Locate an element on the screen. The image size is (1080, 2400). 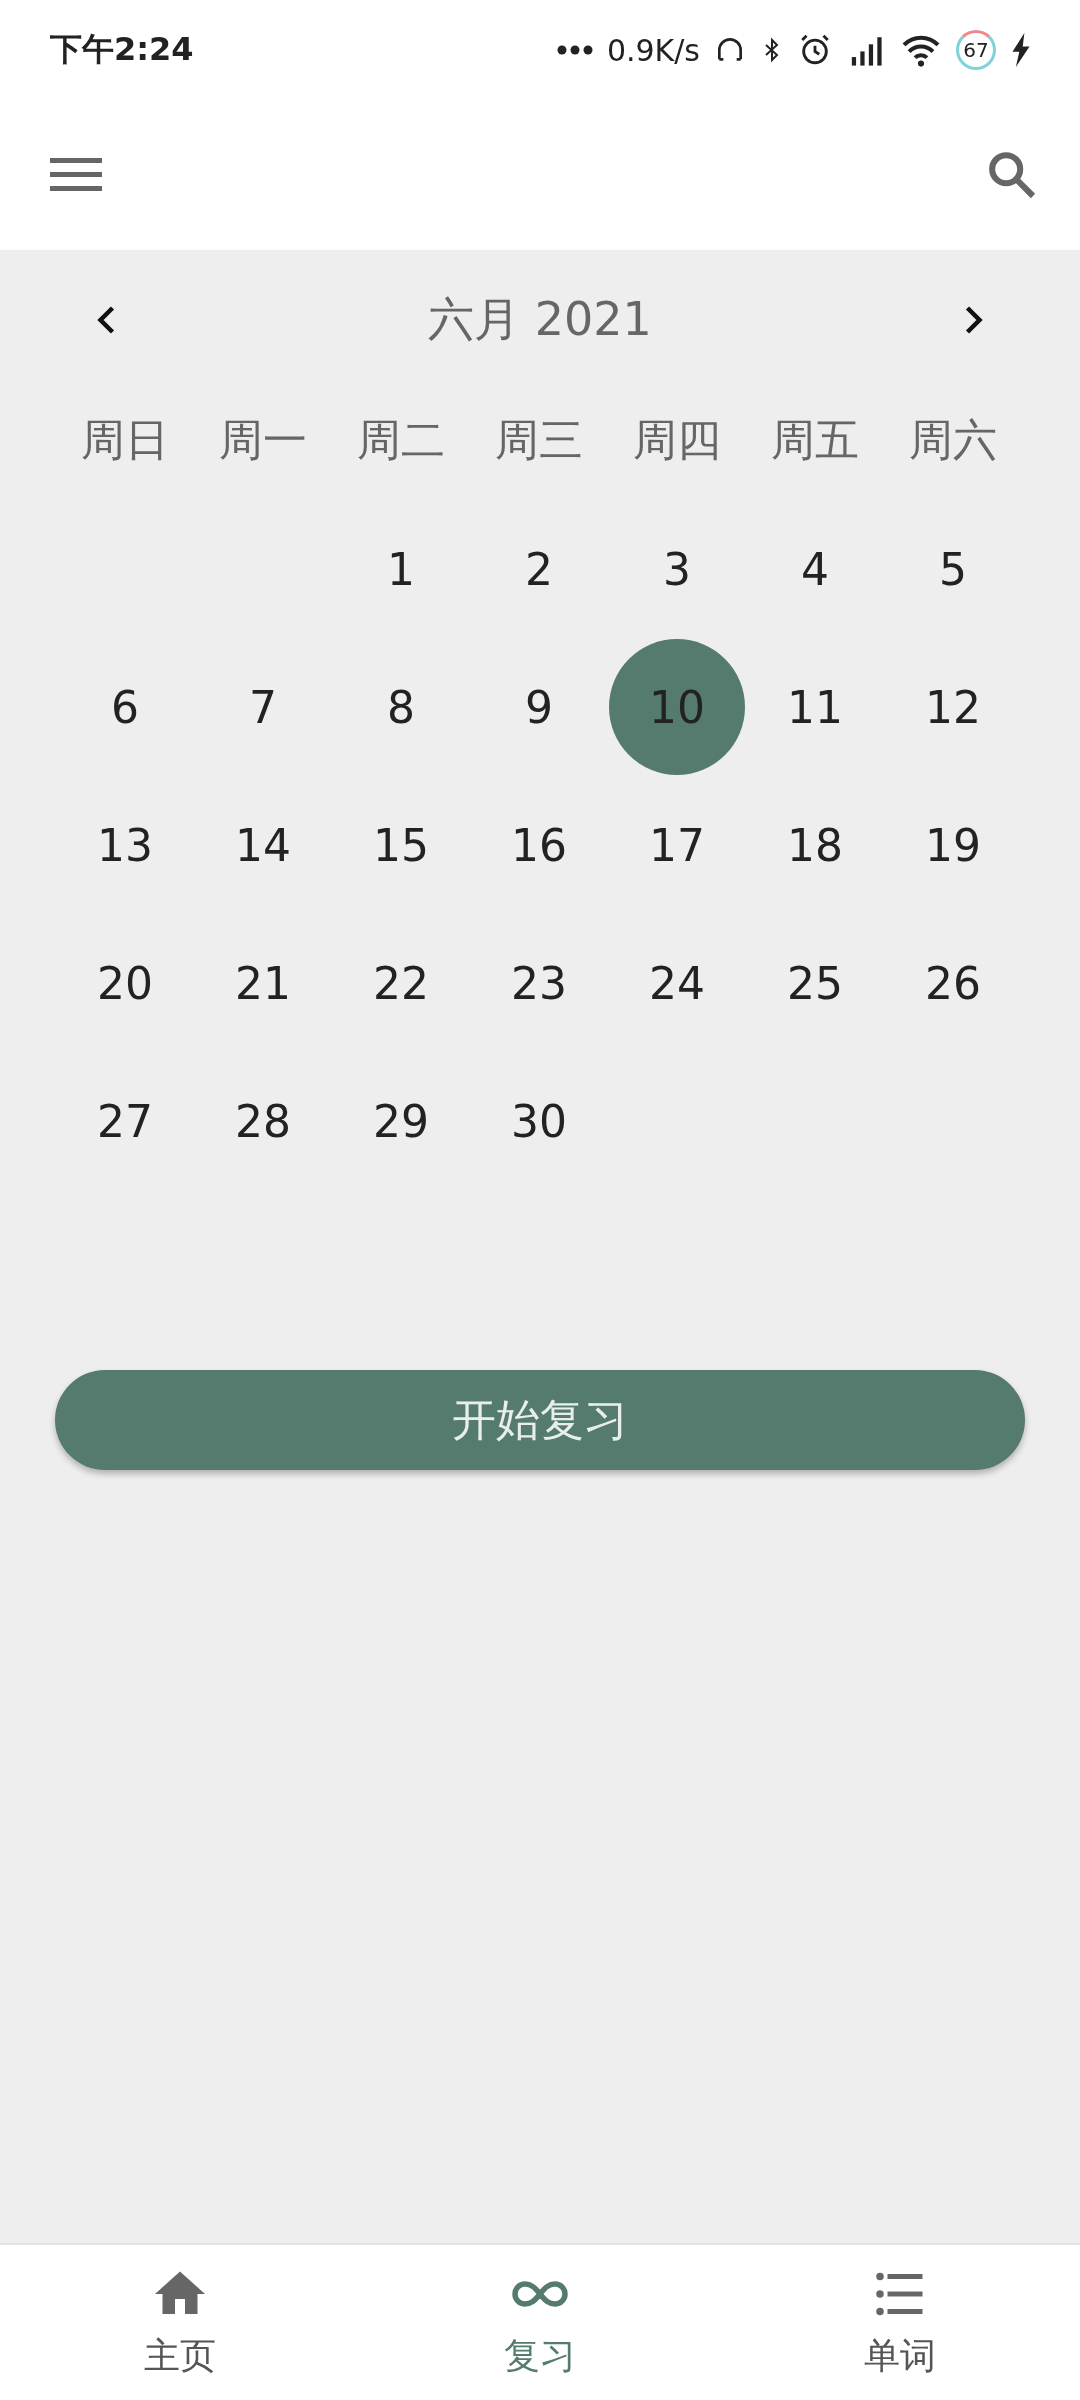
calendar-day: 15 is located at coordinates (401, 845).